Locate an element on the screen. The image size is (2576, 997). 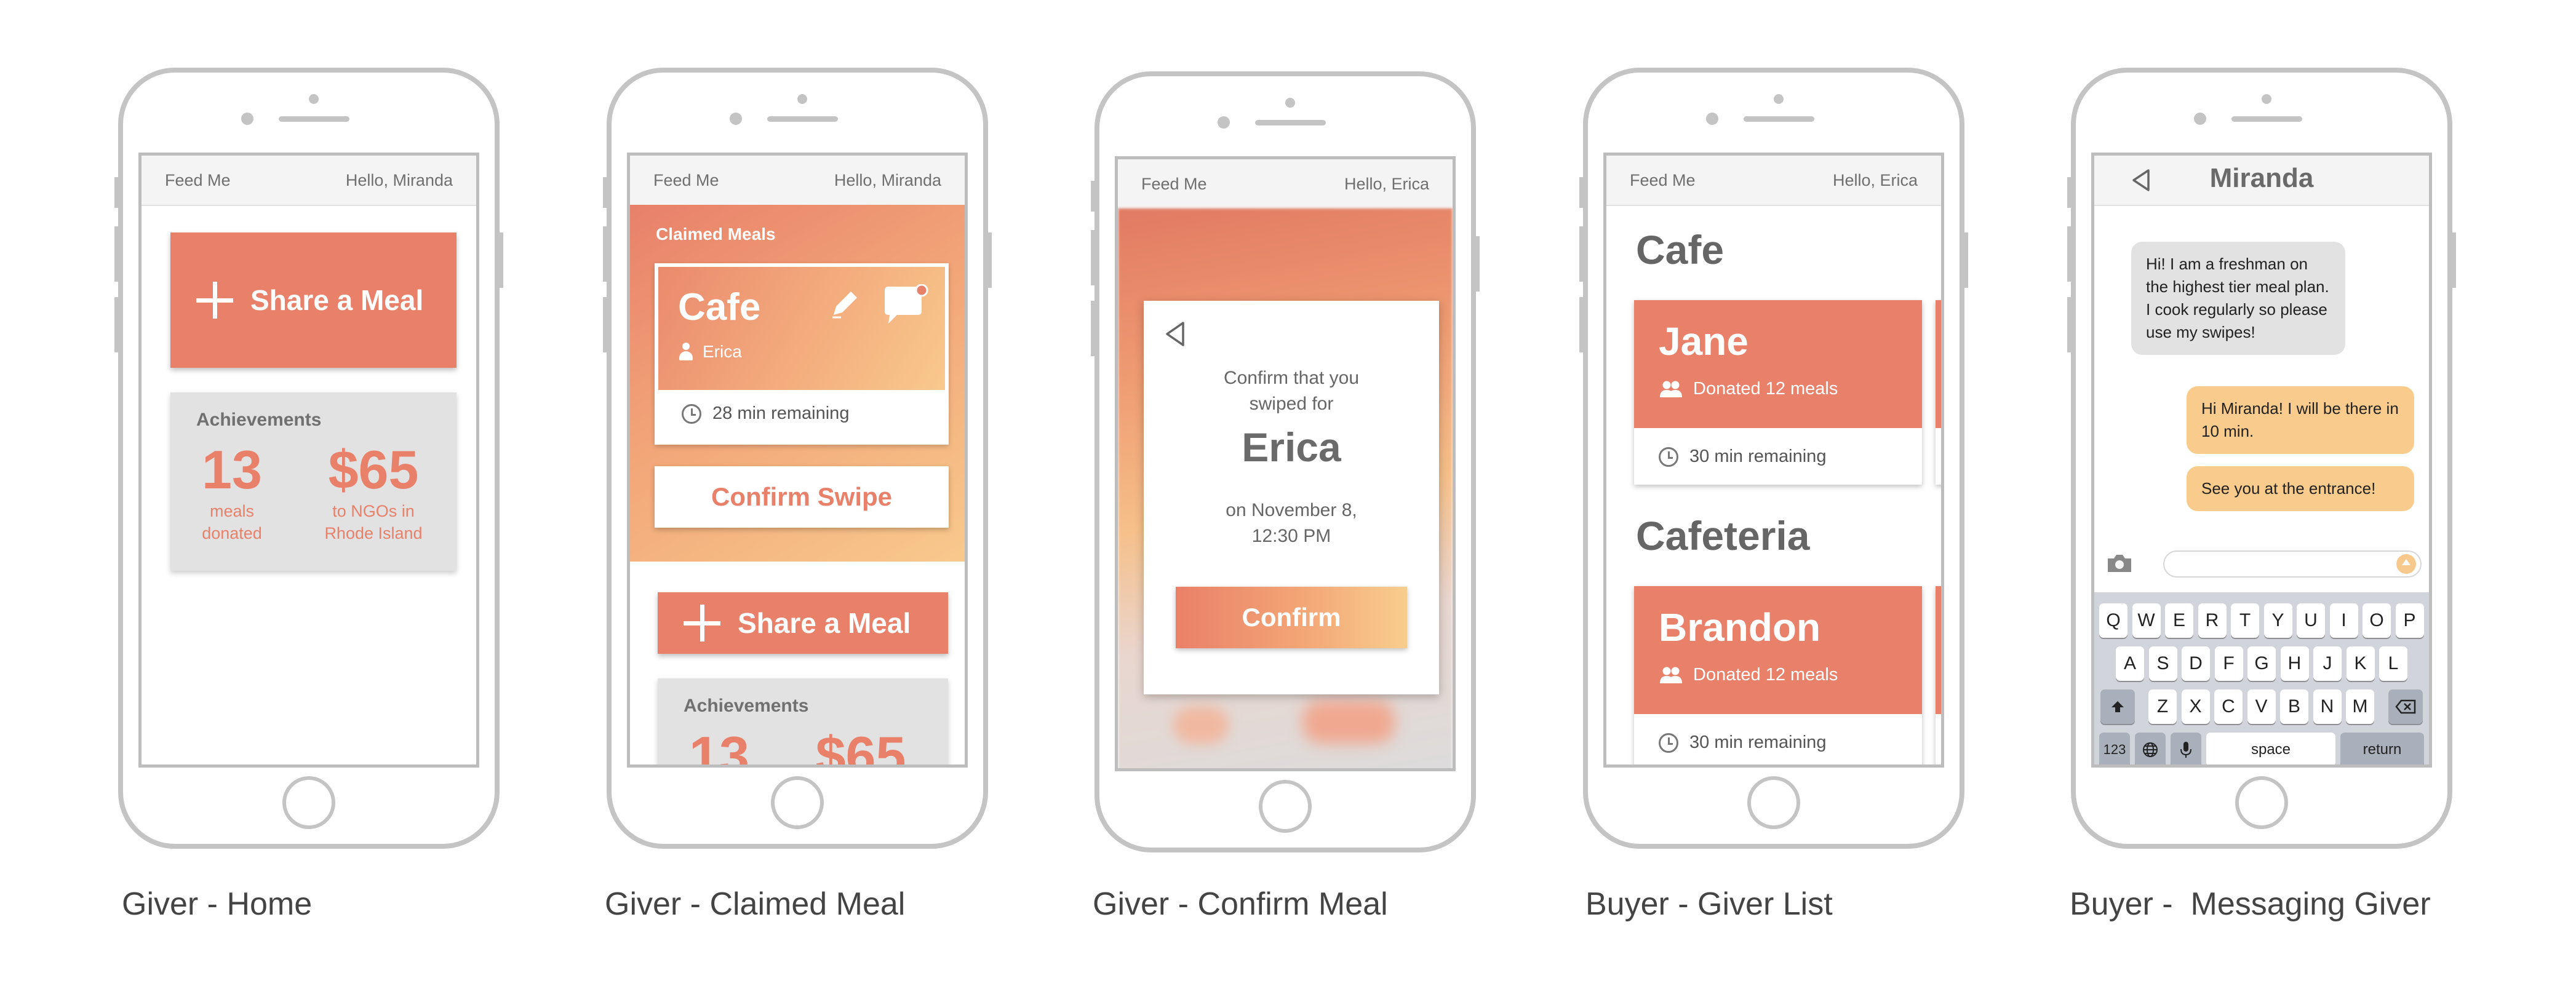
time-remaining-label: 30 min remaining is located at coordinates (1758, 742).